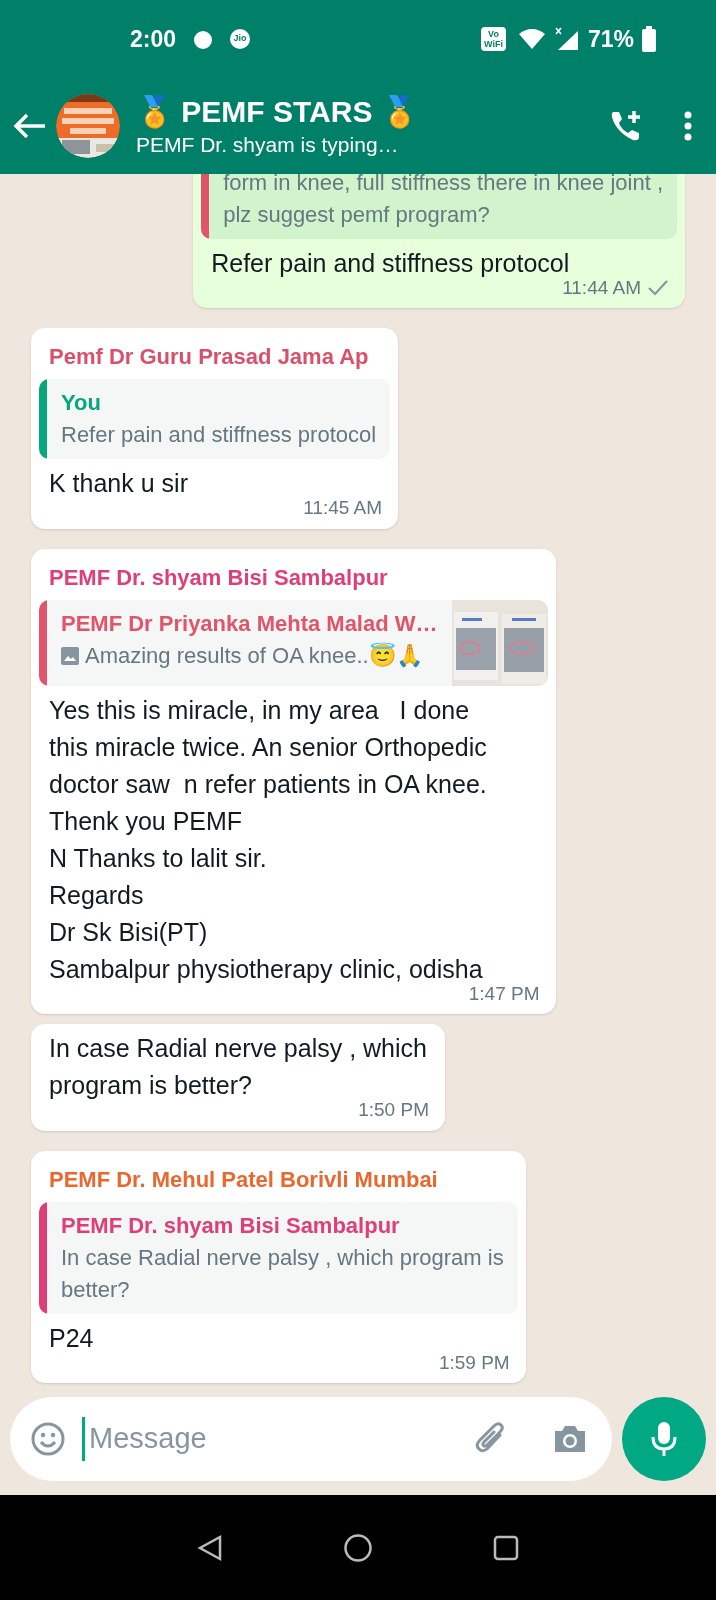 The width and height of the screenshot is (716, 1600). I want to click on battery-percentage: 71%, so click(610, 39).